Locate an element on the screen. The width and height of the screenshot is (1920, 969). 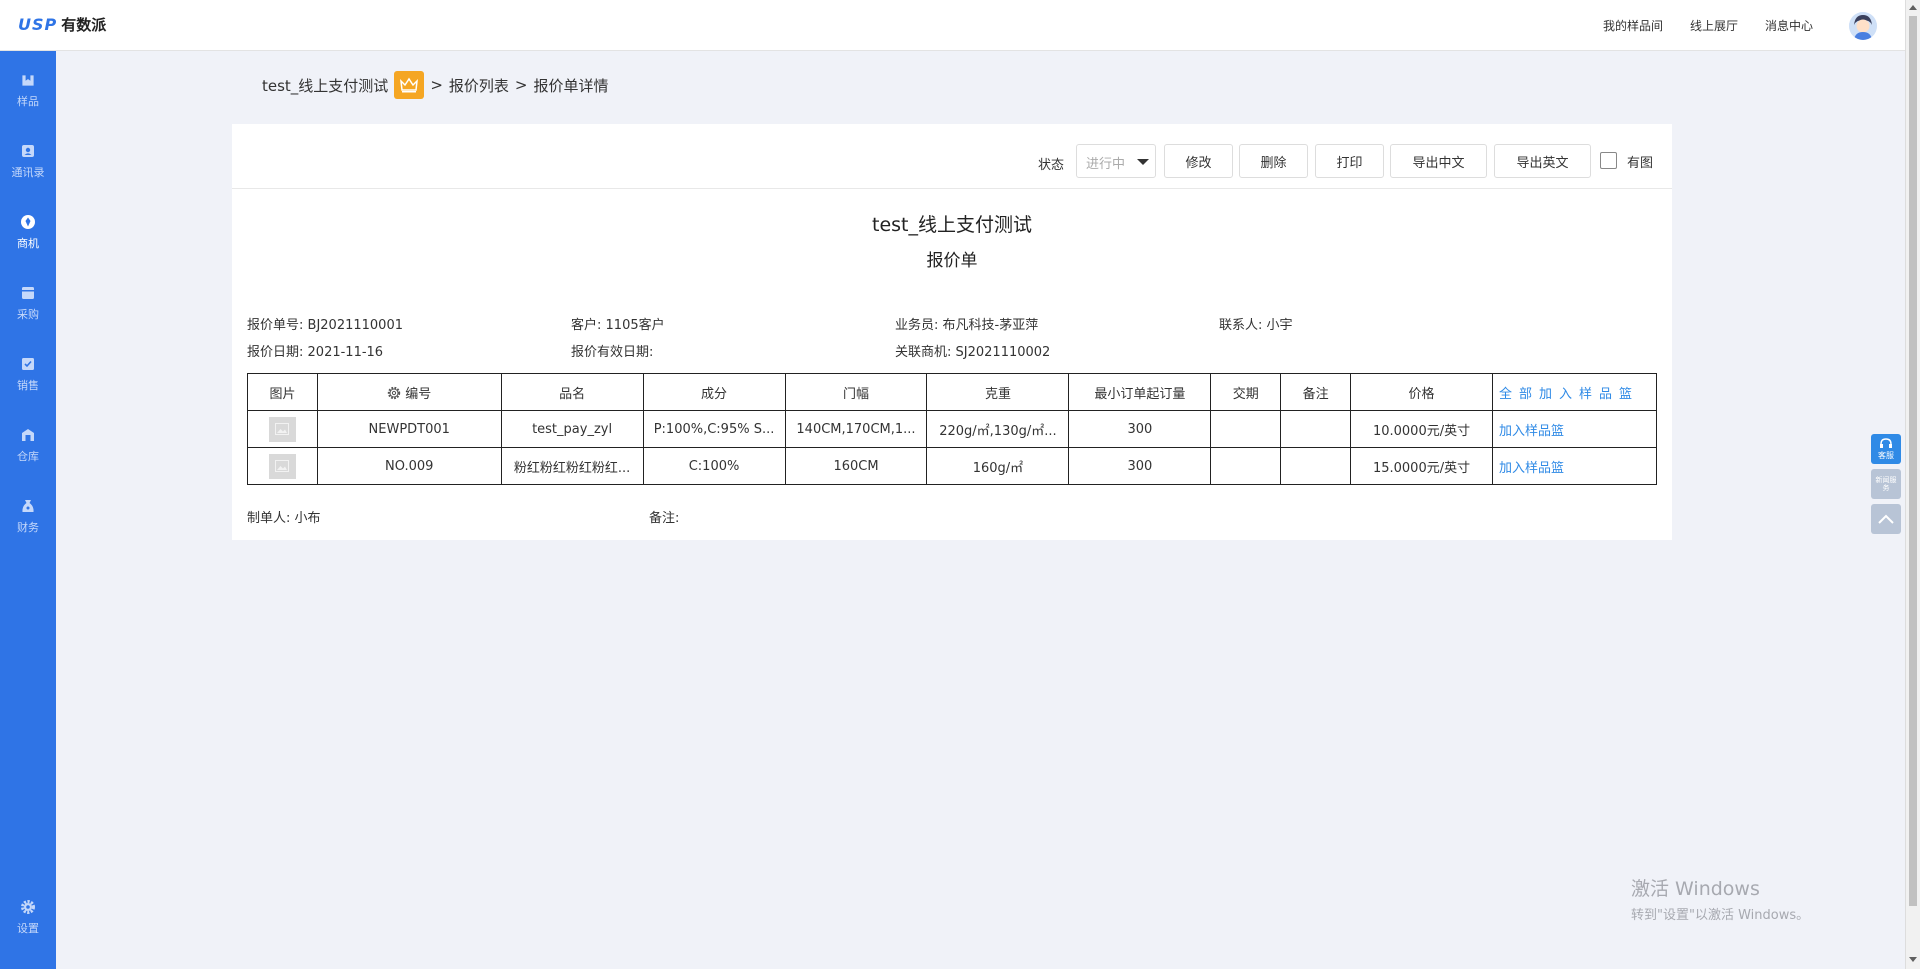
top-nav: 我的样品间 线上展厅 消息中心 is located at coordinates (1708, 25).